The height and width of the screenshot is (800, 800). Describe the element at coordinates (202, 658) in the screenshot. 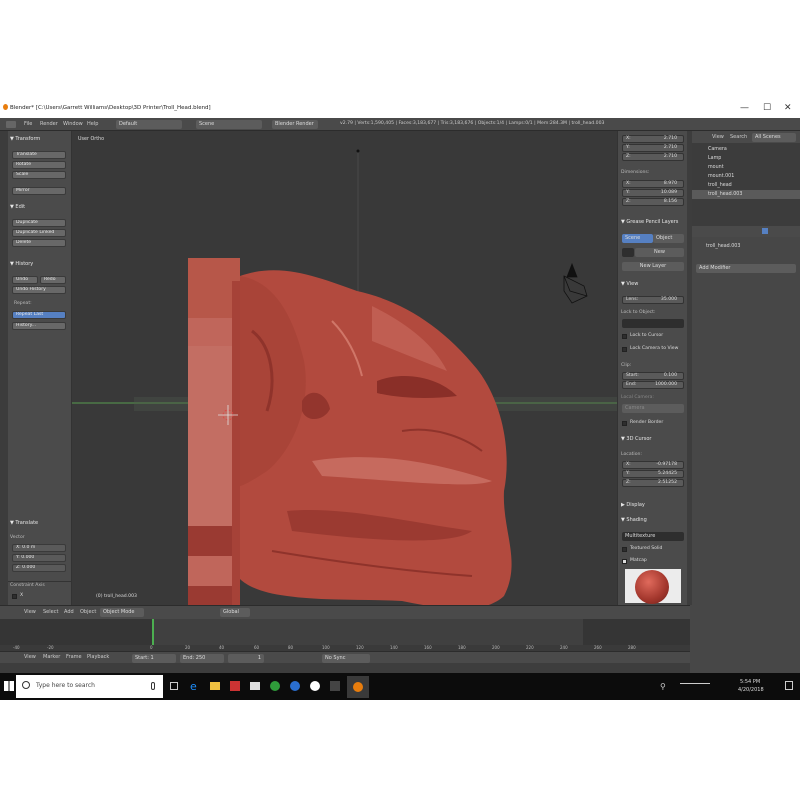

I see `end-frame-field: End: 250` at that location.